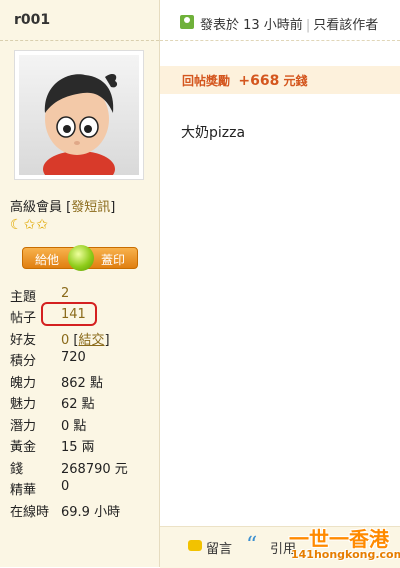  I want to click on stat-value: 62 點, so click(78, 404).